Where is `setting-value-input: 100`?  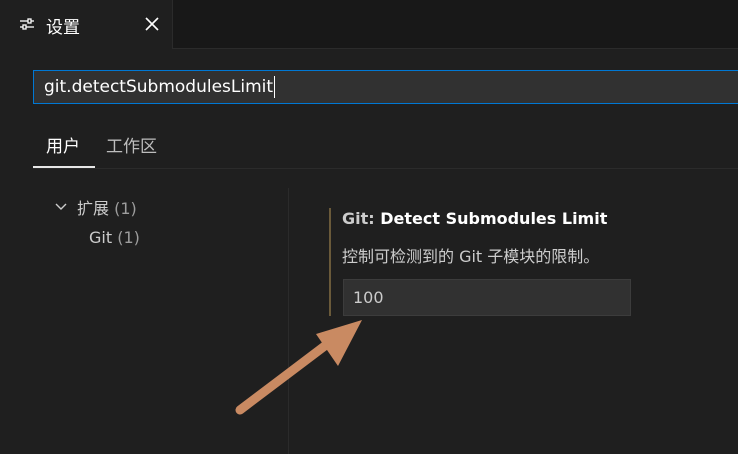
setting-value-input: 100 is located at coordinates (487, 297).